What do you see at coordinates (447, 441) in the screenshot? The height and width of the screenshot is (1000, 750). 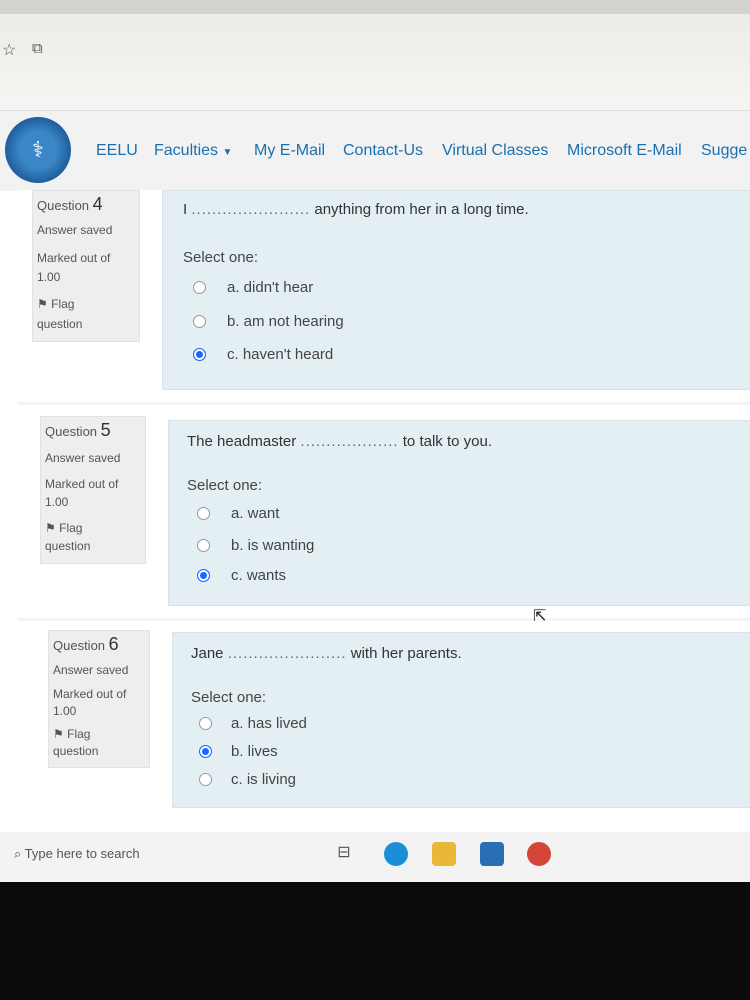 I see `question-text-after: to talk to you.` at bounding box center [447, 441].